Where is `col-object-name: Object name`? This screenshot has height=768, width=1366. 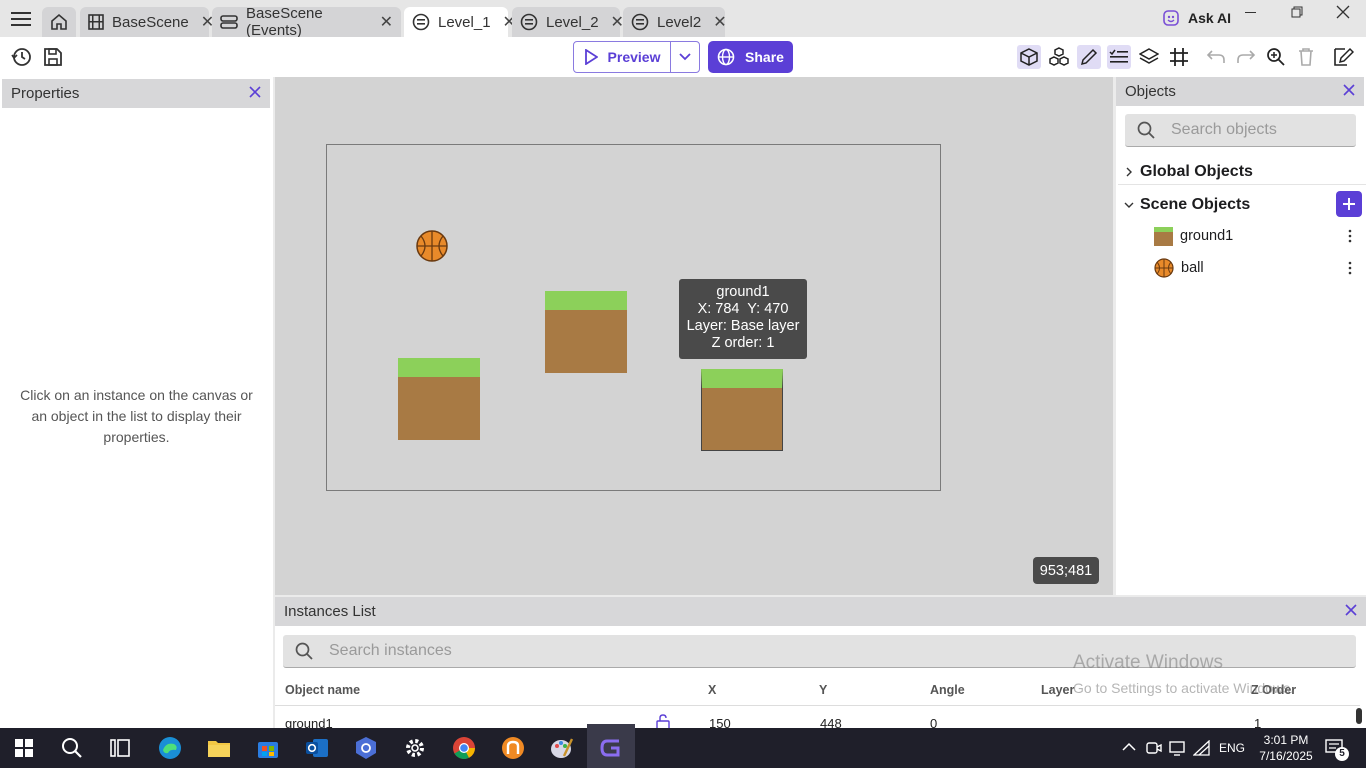 col-object-name: Object name is located at coordinates (322, 690).